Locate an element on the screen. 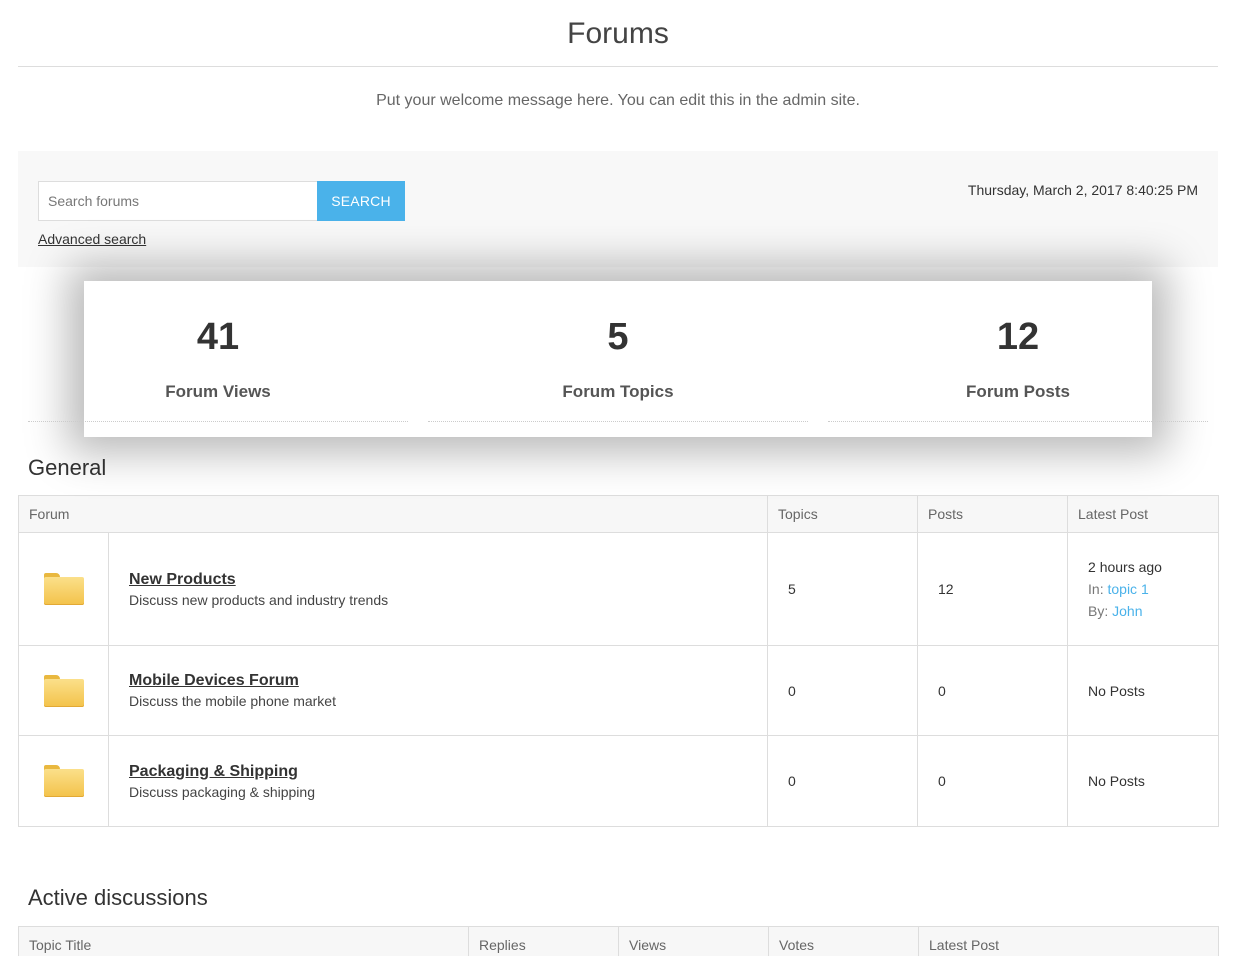 This screenshot has width=1236, height=956. column-header-topics: Topics is located at coordinates (843, 514).